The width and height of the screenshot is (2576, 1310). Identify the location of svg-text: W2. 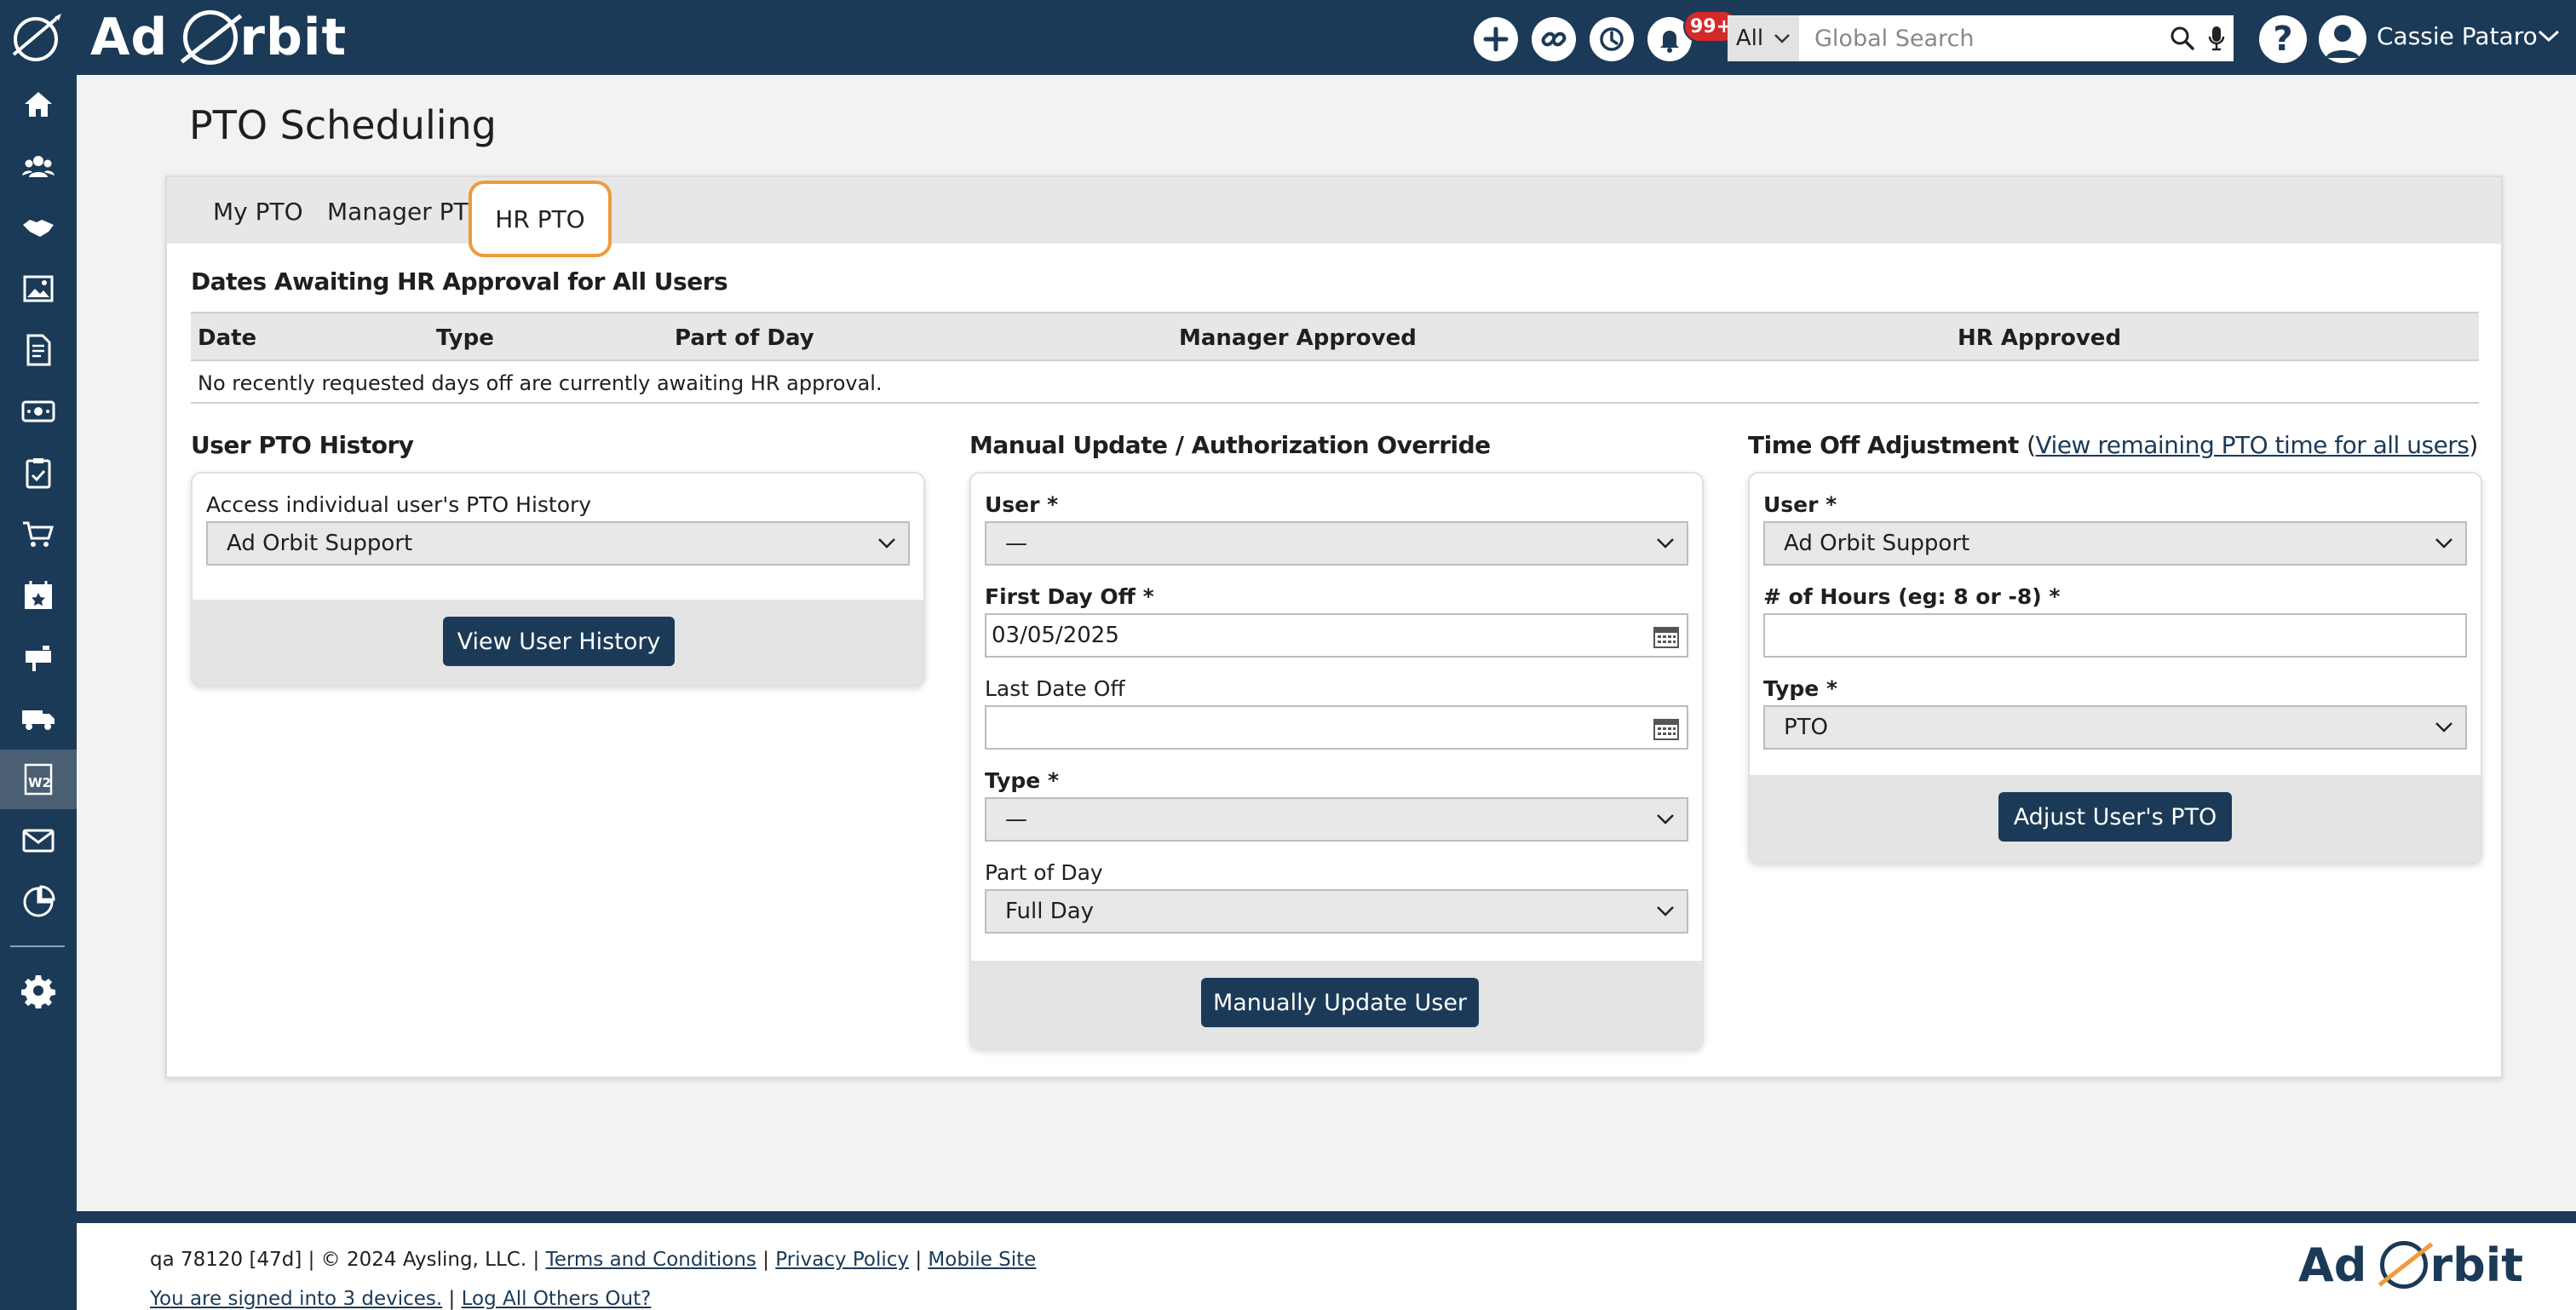
(40, 782).